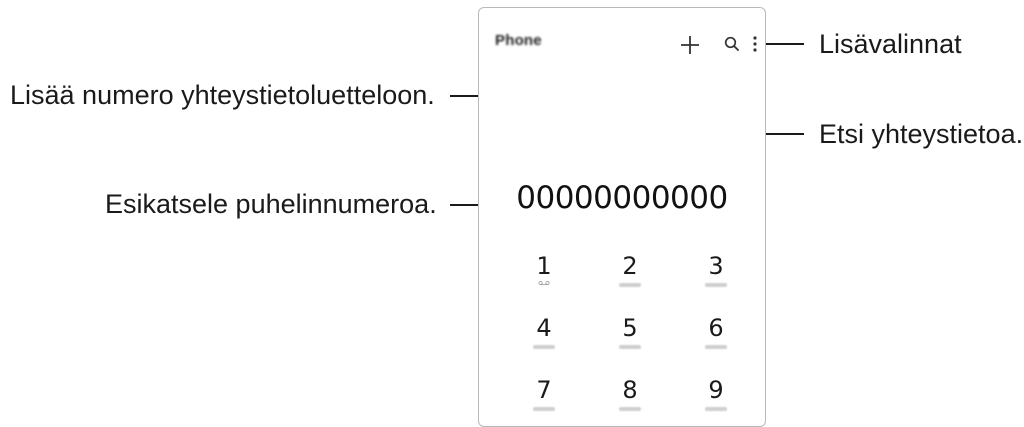  Describe the element at coordinates (222, 95) in the screenshot. I see `callout-add-number: Lisää numero yhteystietoluetteloon.` at that location.